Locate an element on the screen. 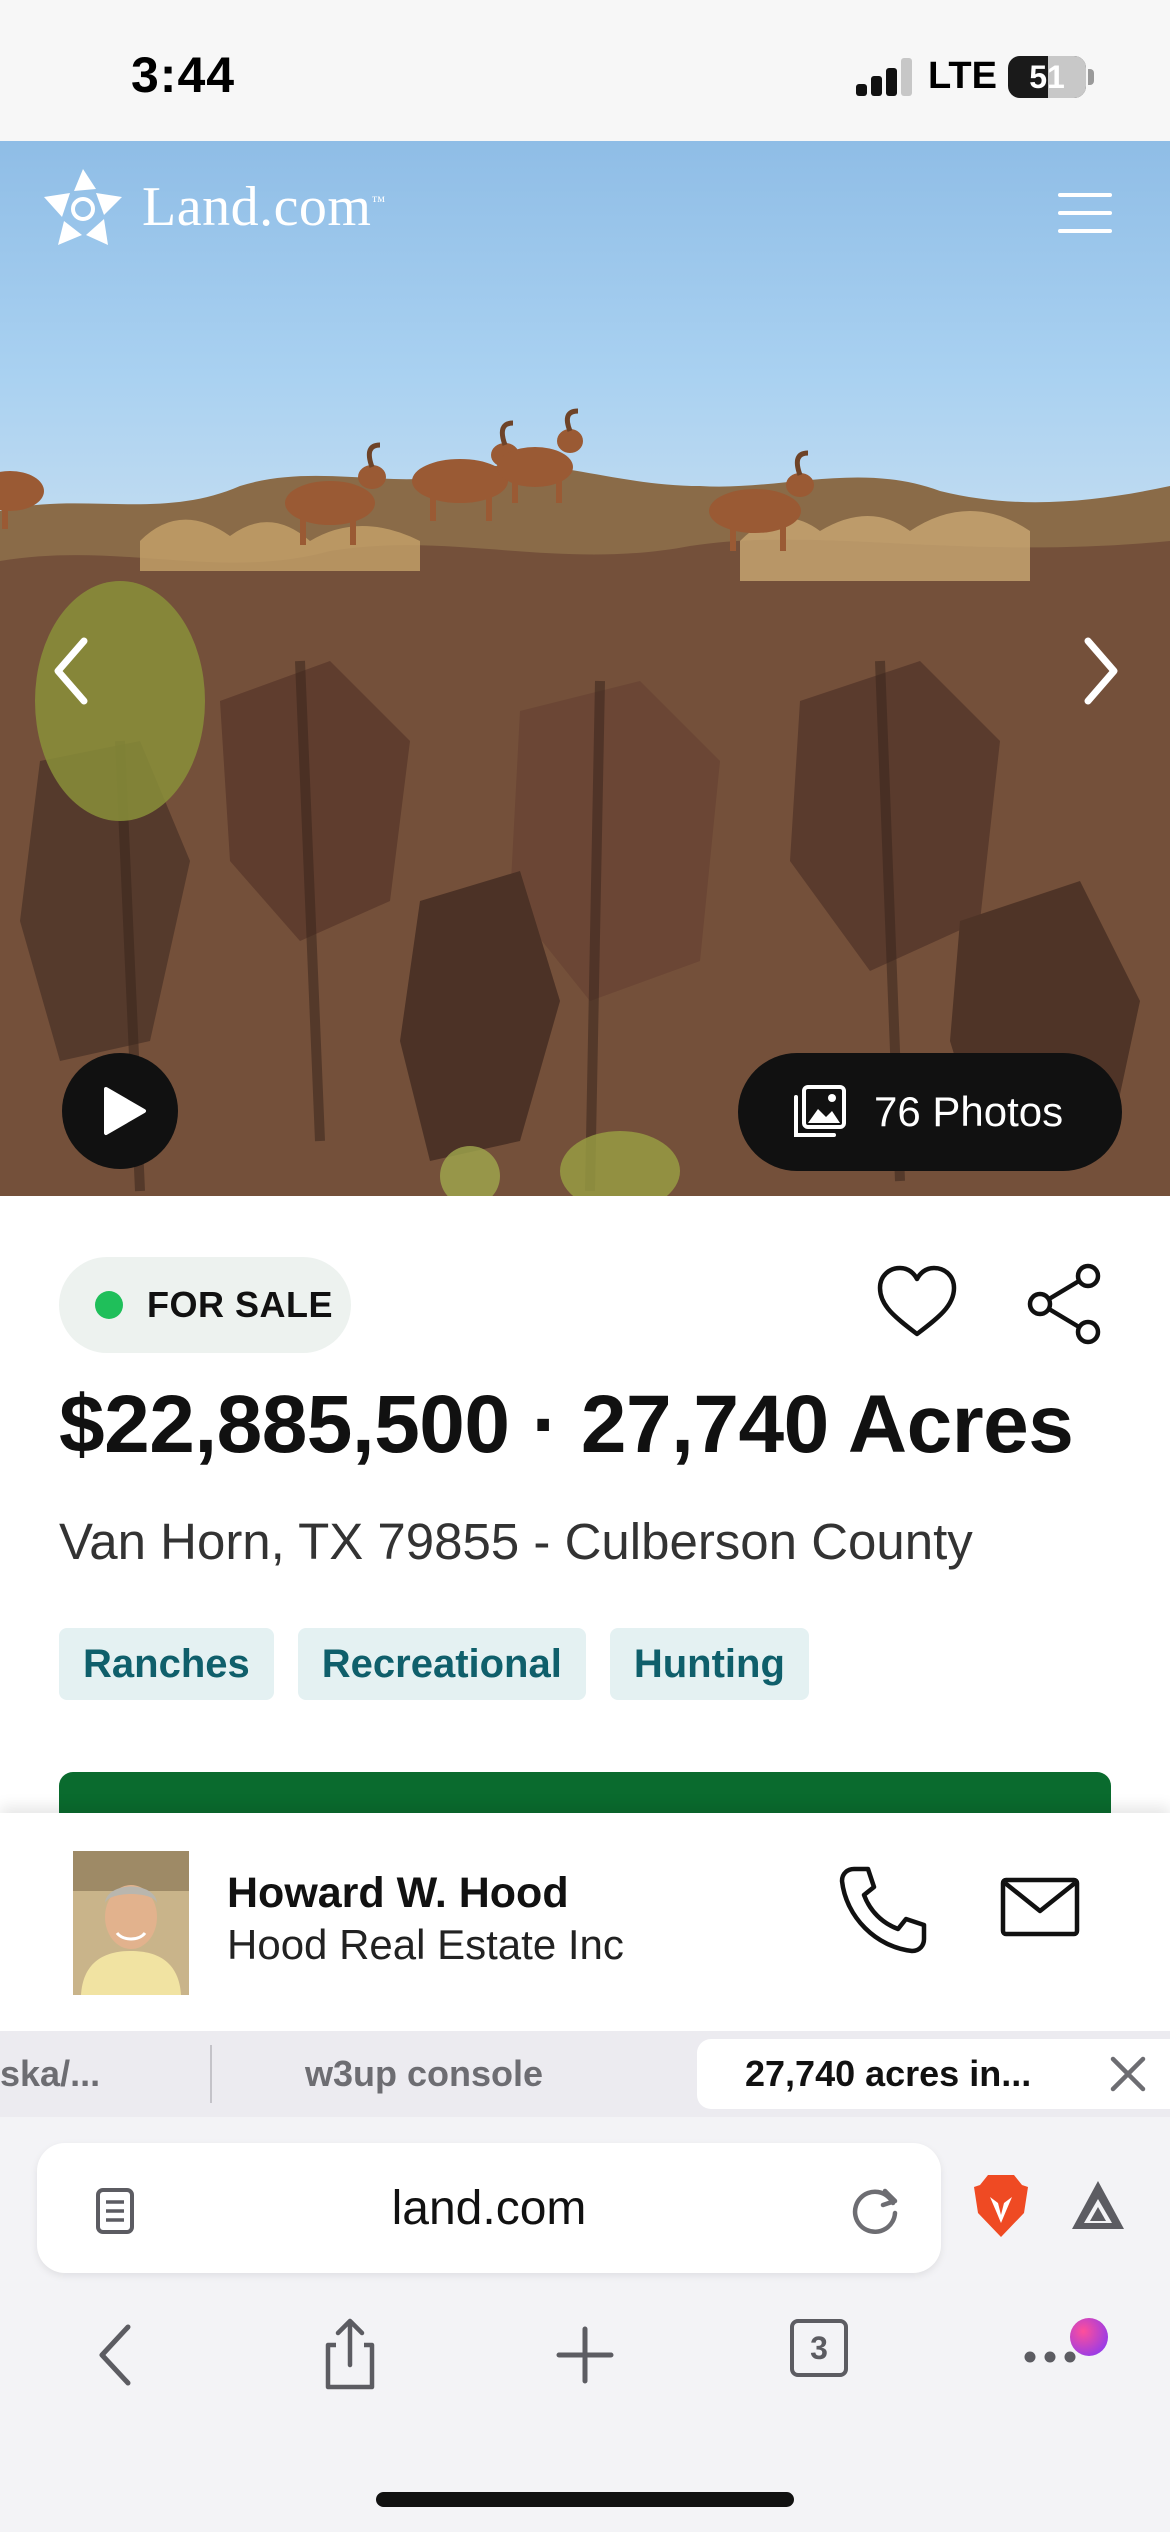 Image resolution: width=1170 pixels, height=2532 pixels. favorite-button is located at coordinates (917, 1302).